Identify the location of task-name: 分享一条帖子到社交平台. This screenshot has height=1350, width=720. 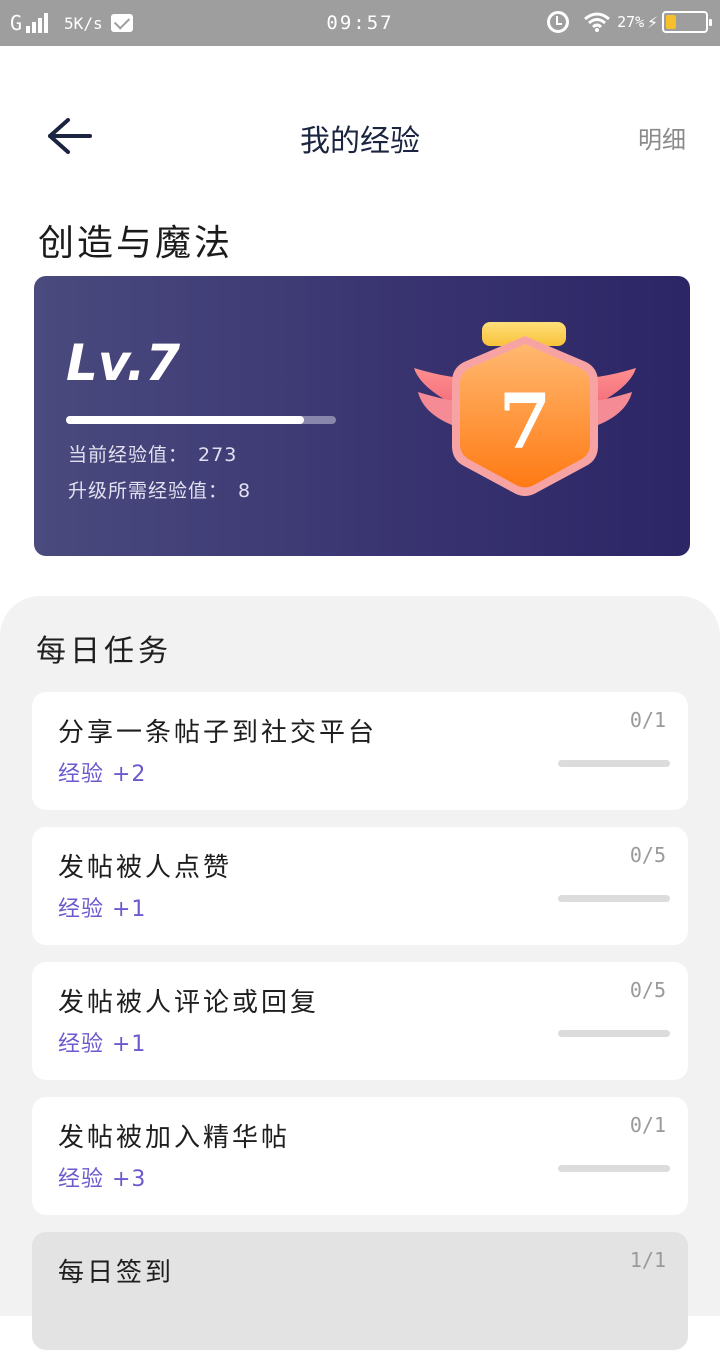
(218, 733).